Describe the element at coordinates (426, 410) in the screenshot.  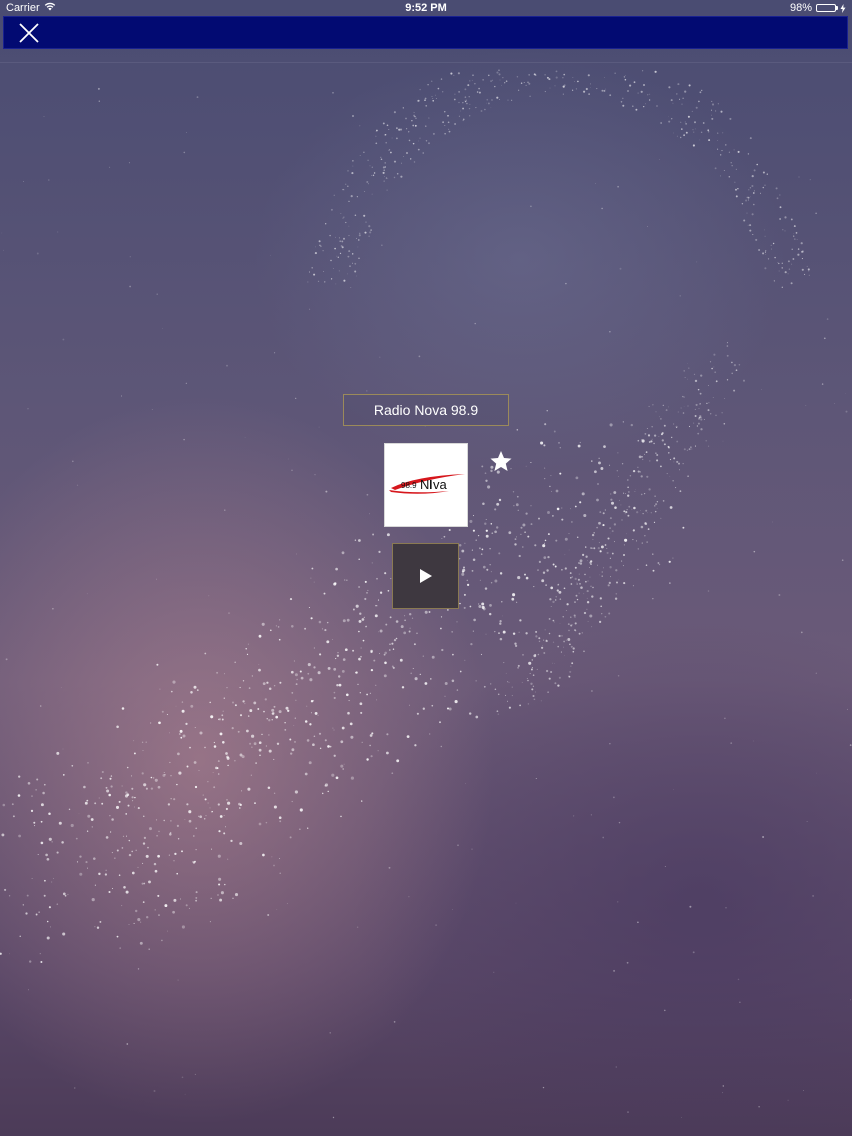
I see `station-title: Radio Nova 98.9` at that location.